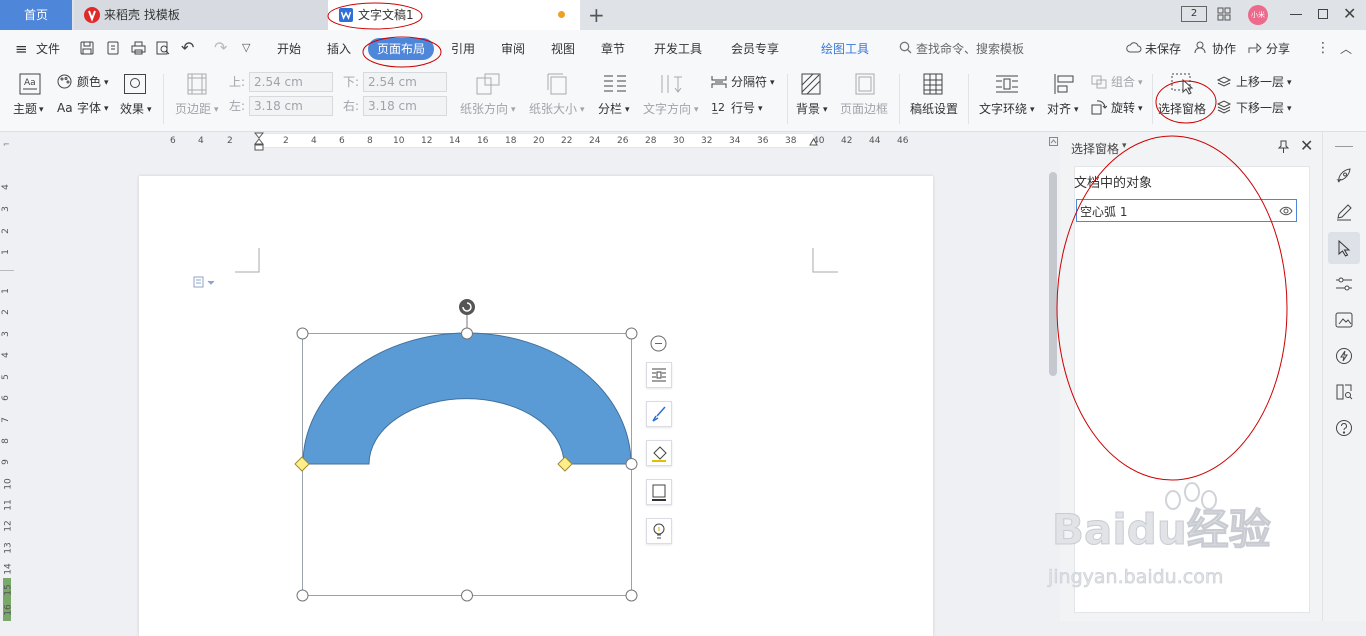 This screenshot has height=636, width=1366. Describe the element at coordinates (187, 48) in the screenshot. I see `undo-icon: ↶` at that location.